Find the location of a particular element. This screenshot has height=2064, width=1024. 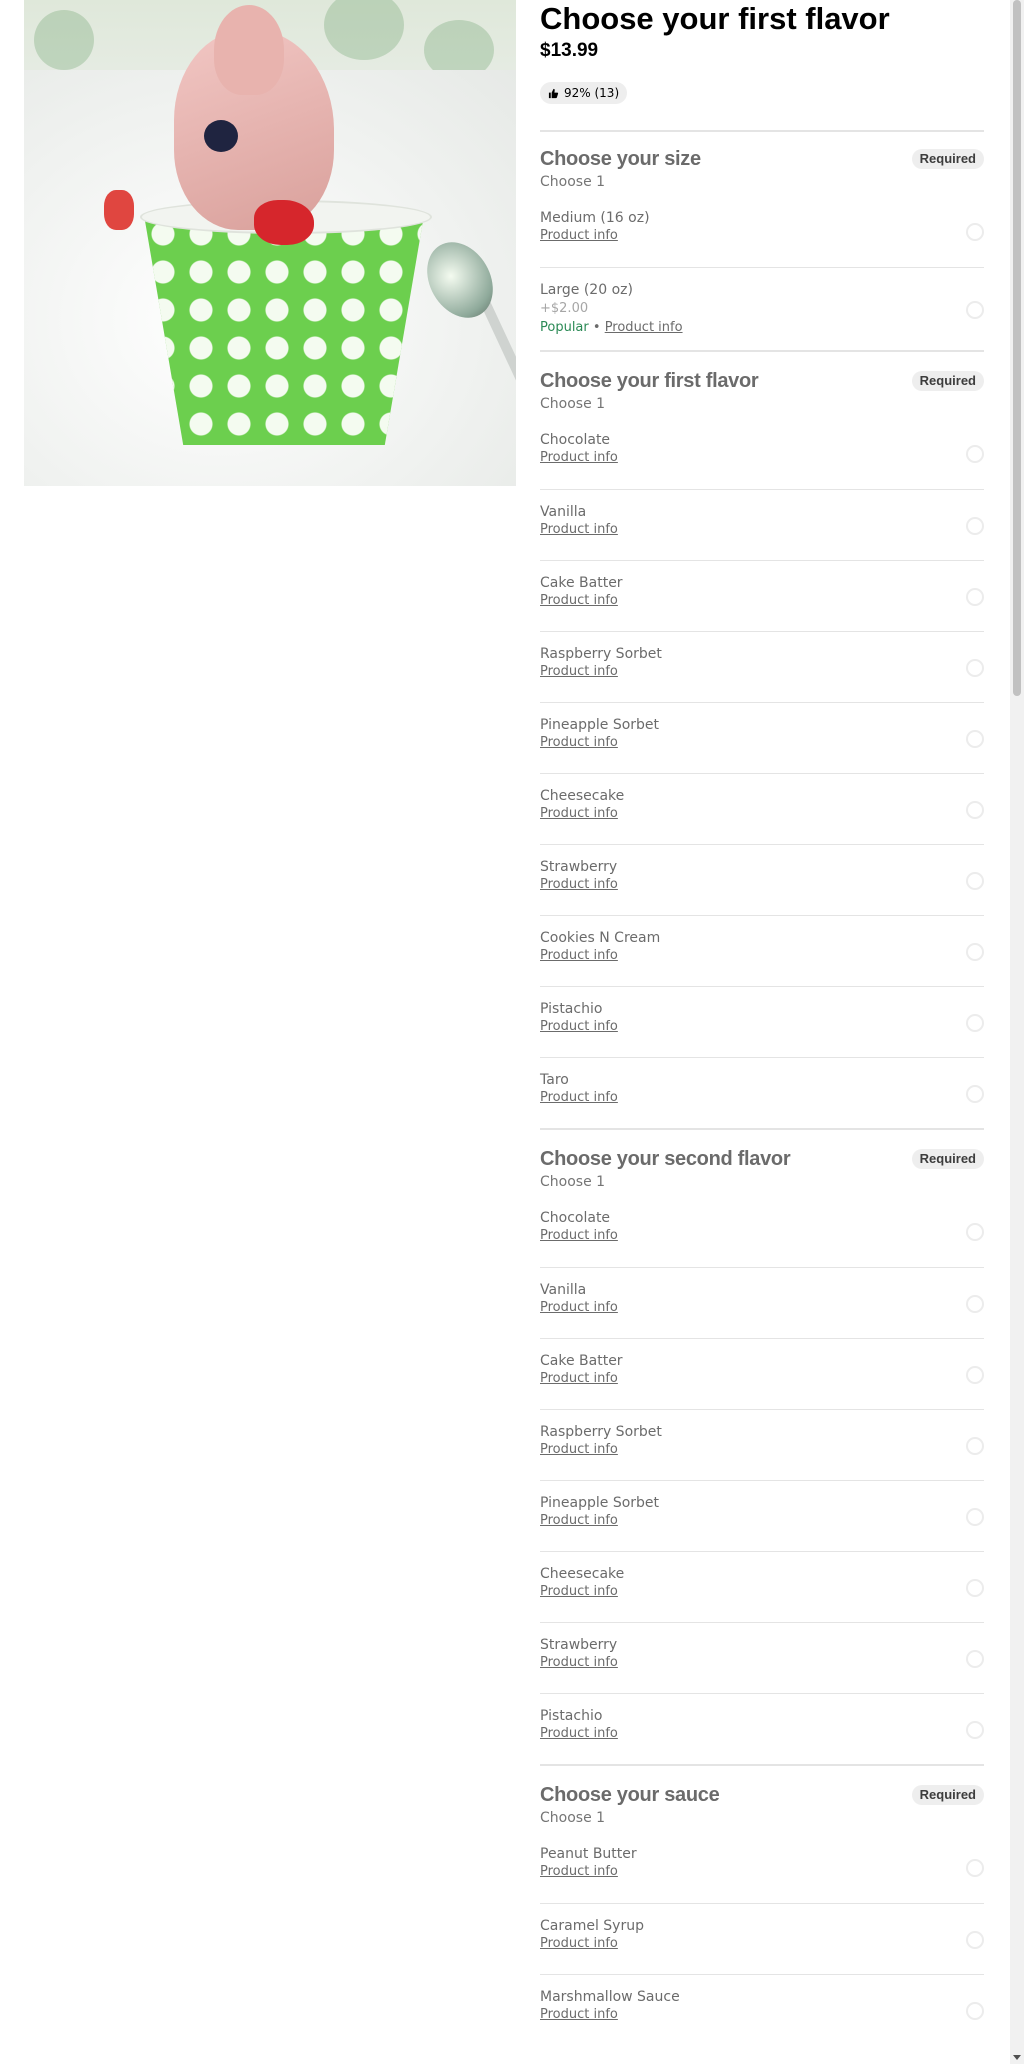

option-row: Medium (16 oz) Product info is located at coordinates (762, 231).